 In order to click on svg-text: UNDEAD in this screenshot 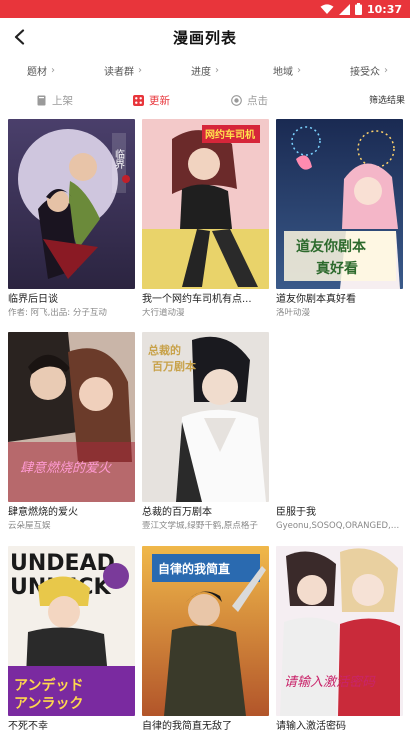, I will do `click(62, 563)`.